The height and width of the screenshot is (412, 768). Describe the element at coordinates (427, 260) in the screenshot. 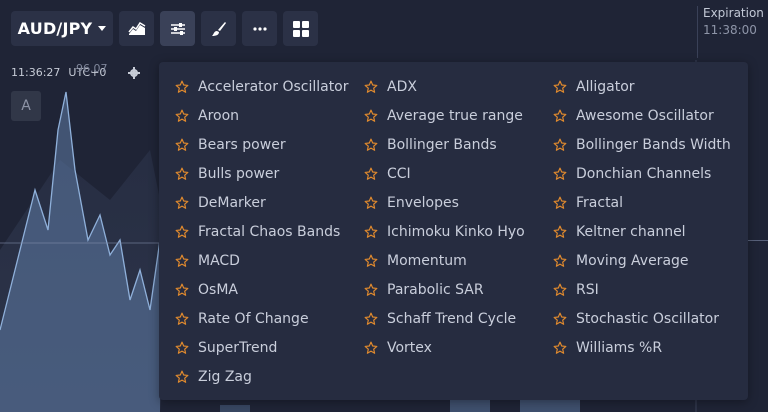

I see `indicator-label: Momentum` at that location.